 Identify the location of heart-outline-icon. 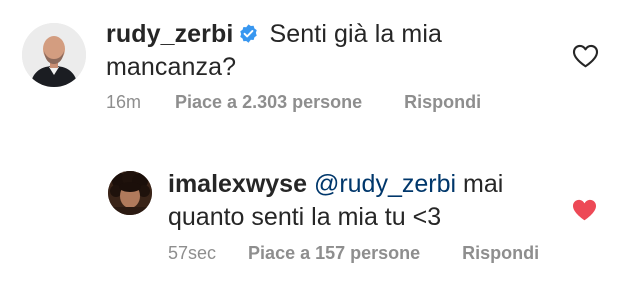
(585, 56).